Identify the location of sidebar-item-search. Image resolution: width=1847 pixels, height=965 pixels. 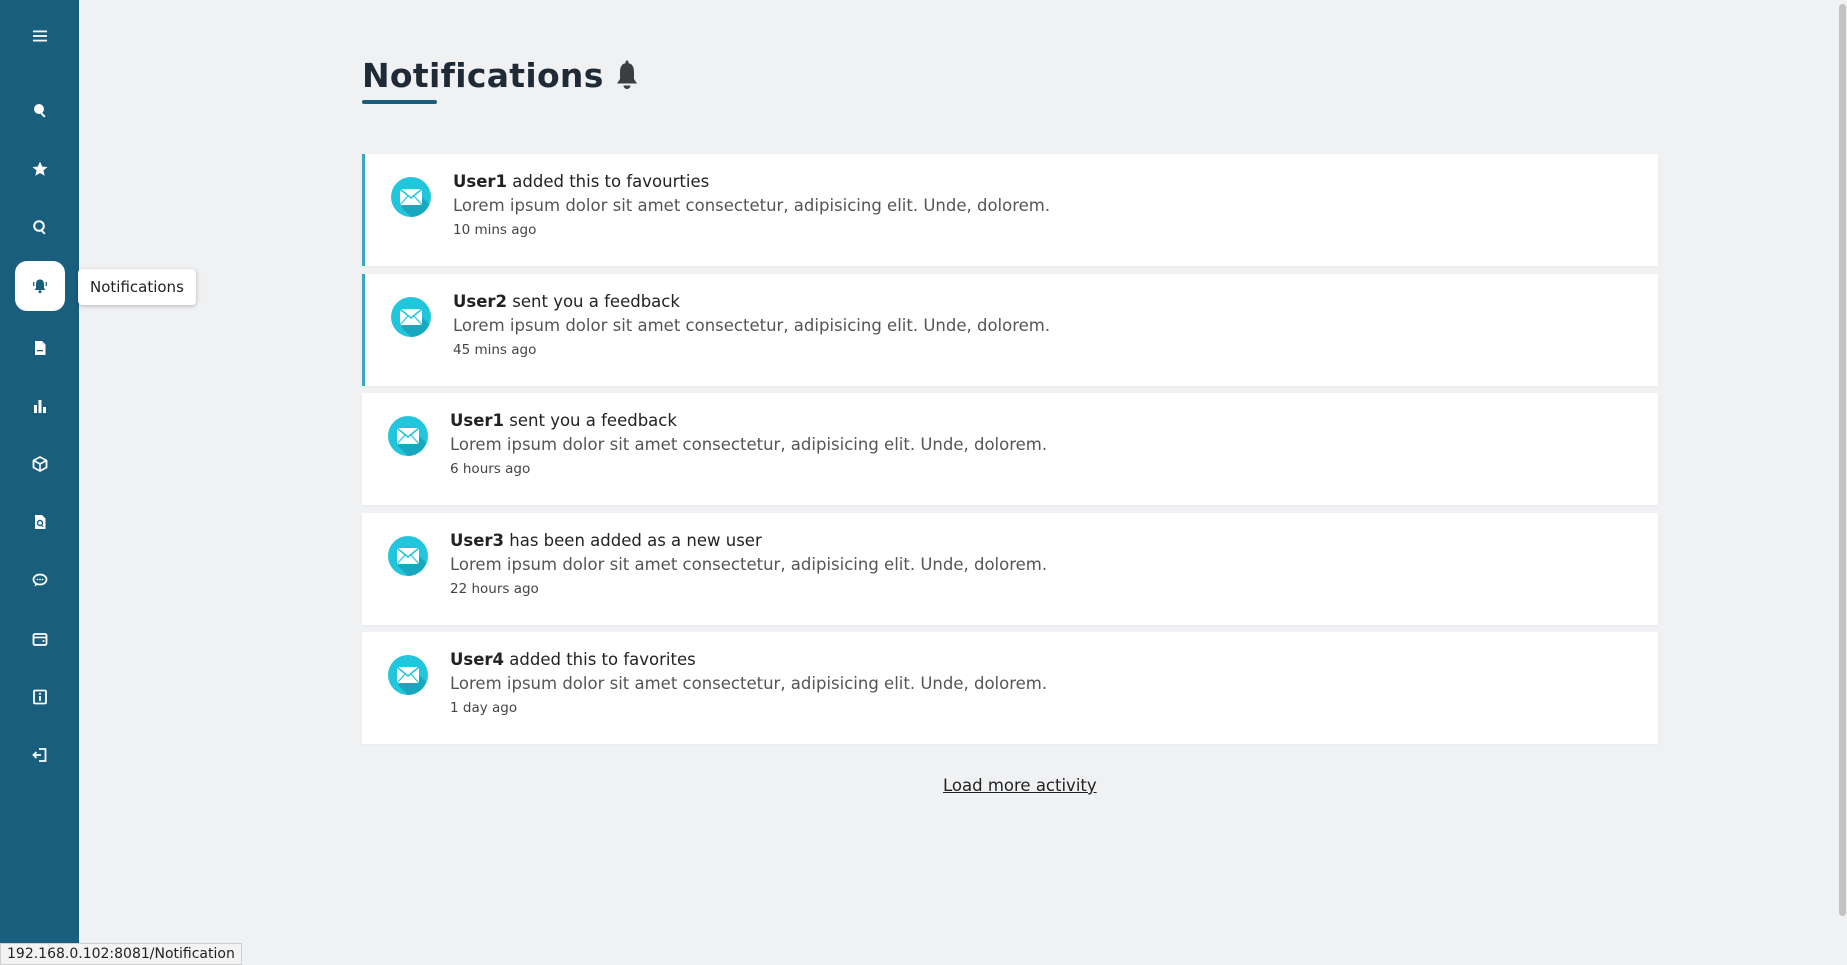
(40, 110).